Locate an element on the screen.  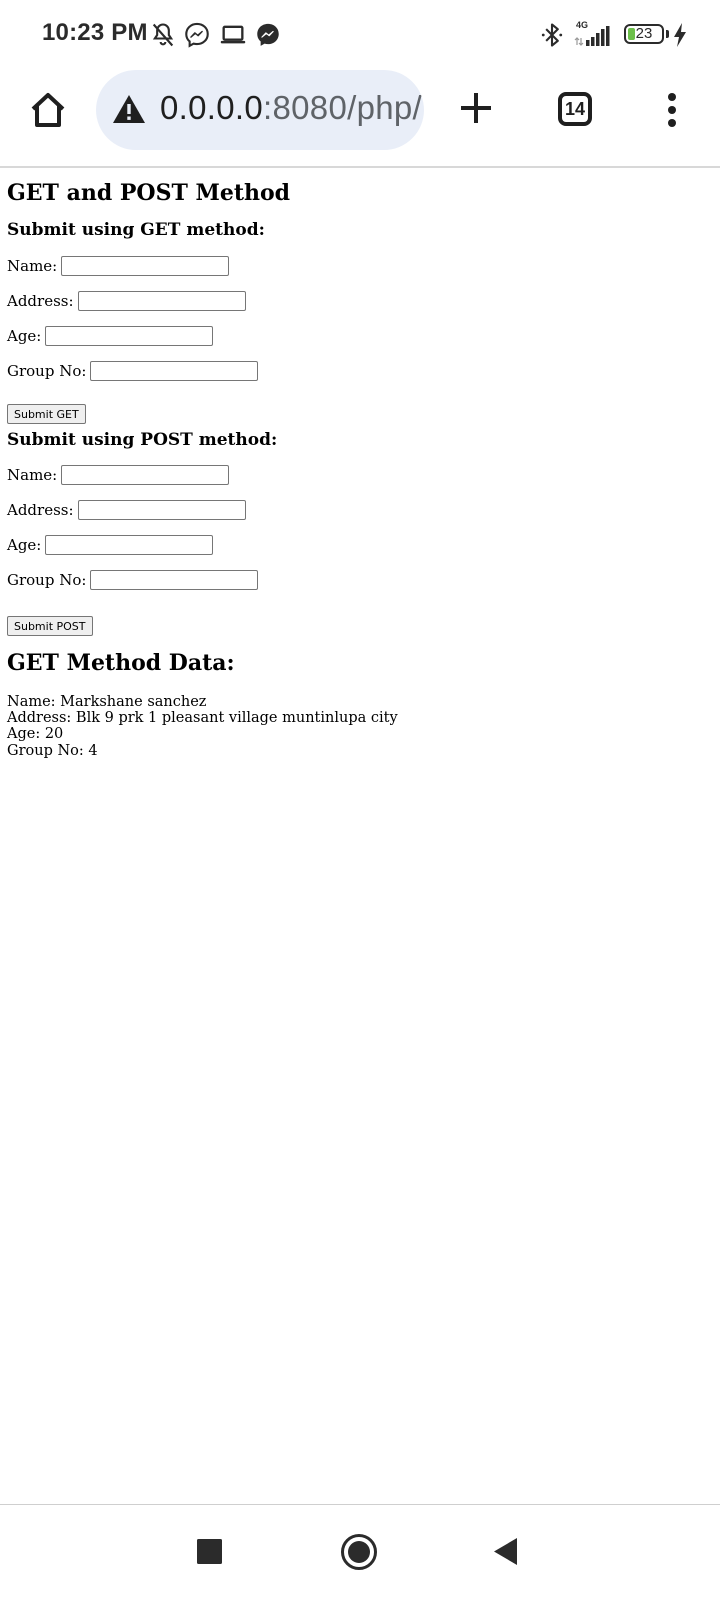
battery-level: 23 is located at coordinates (644, 33).